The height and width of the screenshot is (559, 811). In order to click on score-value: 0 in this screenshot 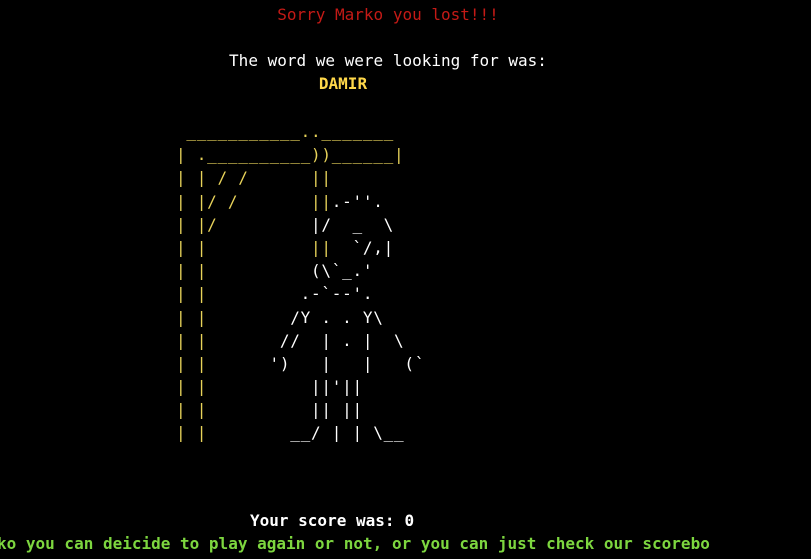, I will do `click(409, 520)`.